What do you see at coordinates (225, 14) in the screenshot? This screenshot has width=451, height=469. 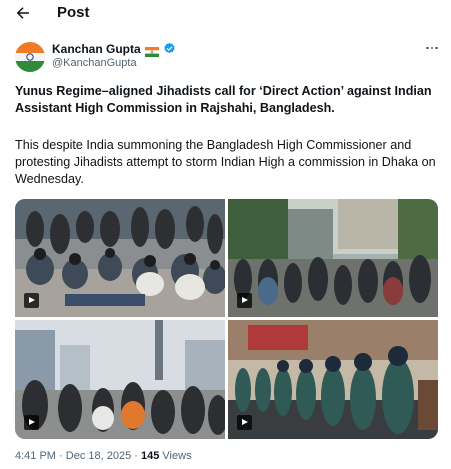 I see `top-bar: Post` at bounding box center [225, 14].